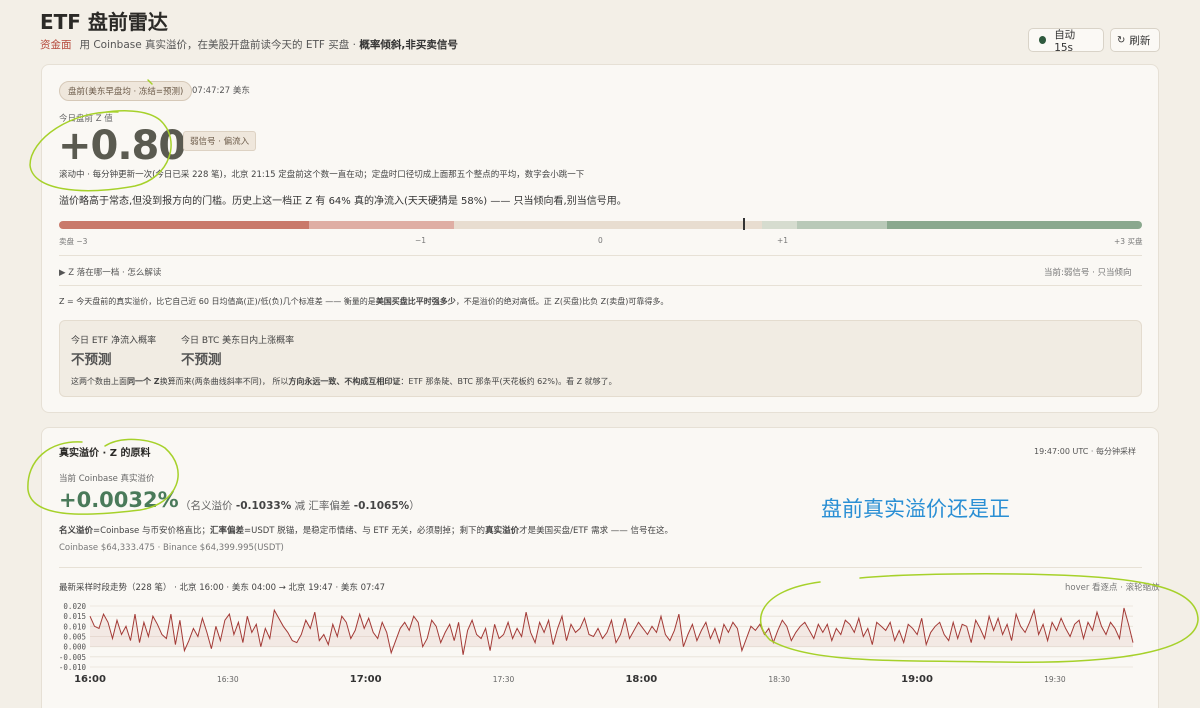 This screenshot has width=1200, height=708. I want to click on x-tick-label: 19:30, so click(1055, 679).